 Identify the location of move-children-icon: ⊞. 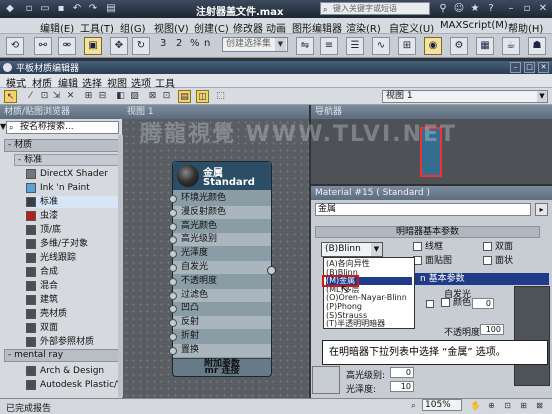
(88, 96).